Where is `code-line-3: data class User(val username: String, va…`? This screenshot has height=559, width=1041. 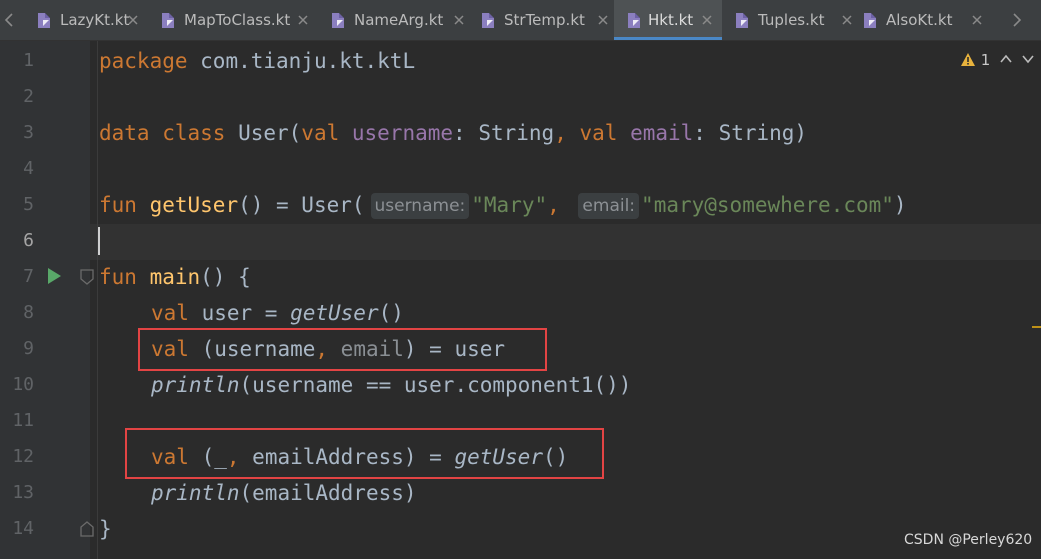 code-line-3: data class User(val username: String, va… is located at coordinates (453, 133).